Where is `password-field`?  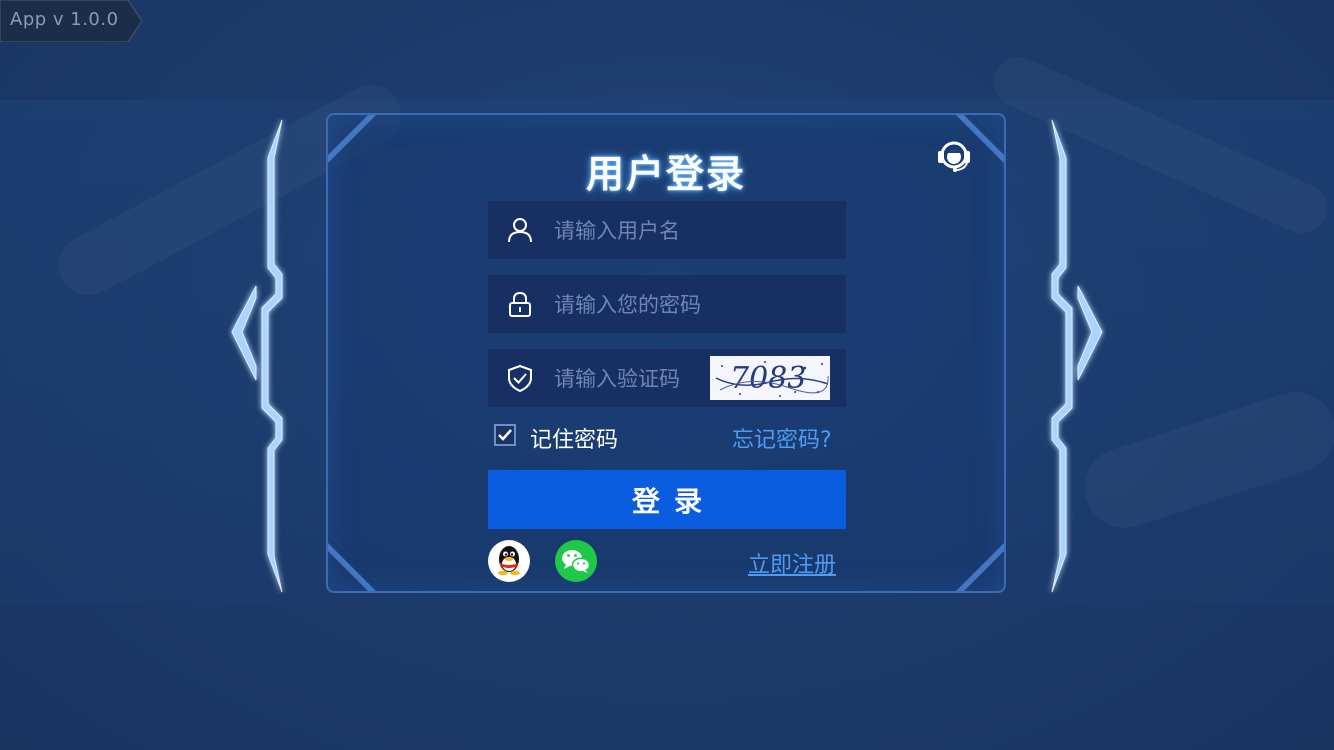 password-field is located at coordinates (667, 305).